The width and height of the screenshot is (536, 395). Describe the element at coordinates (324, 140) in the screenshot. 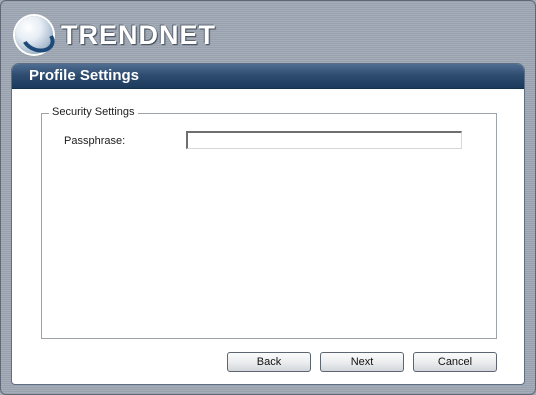

I see `passphrase-input` at that location.